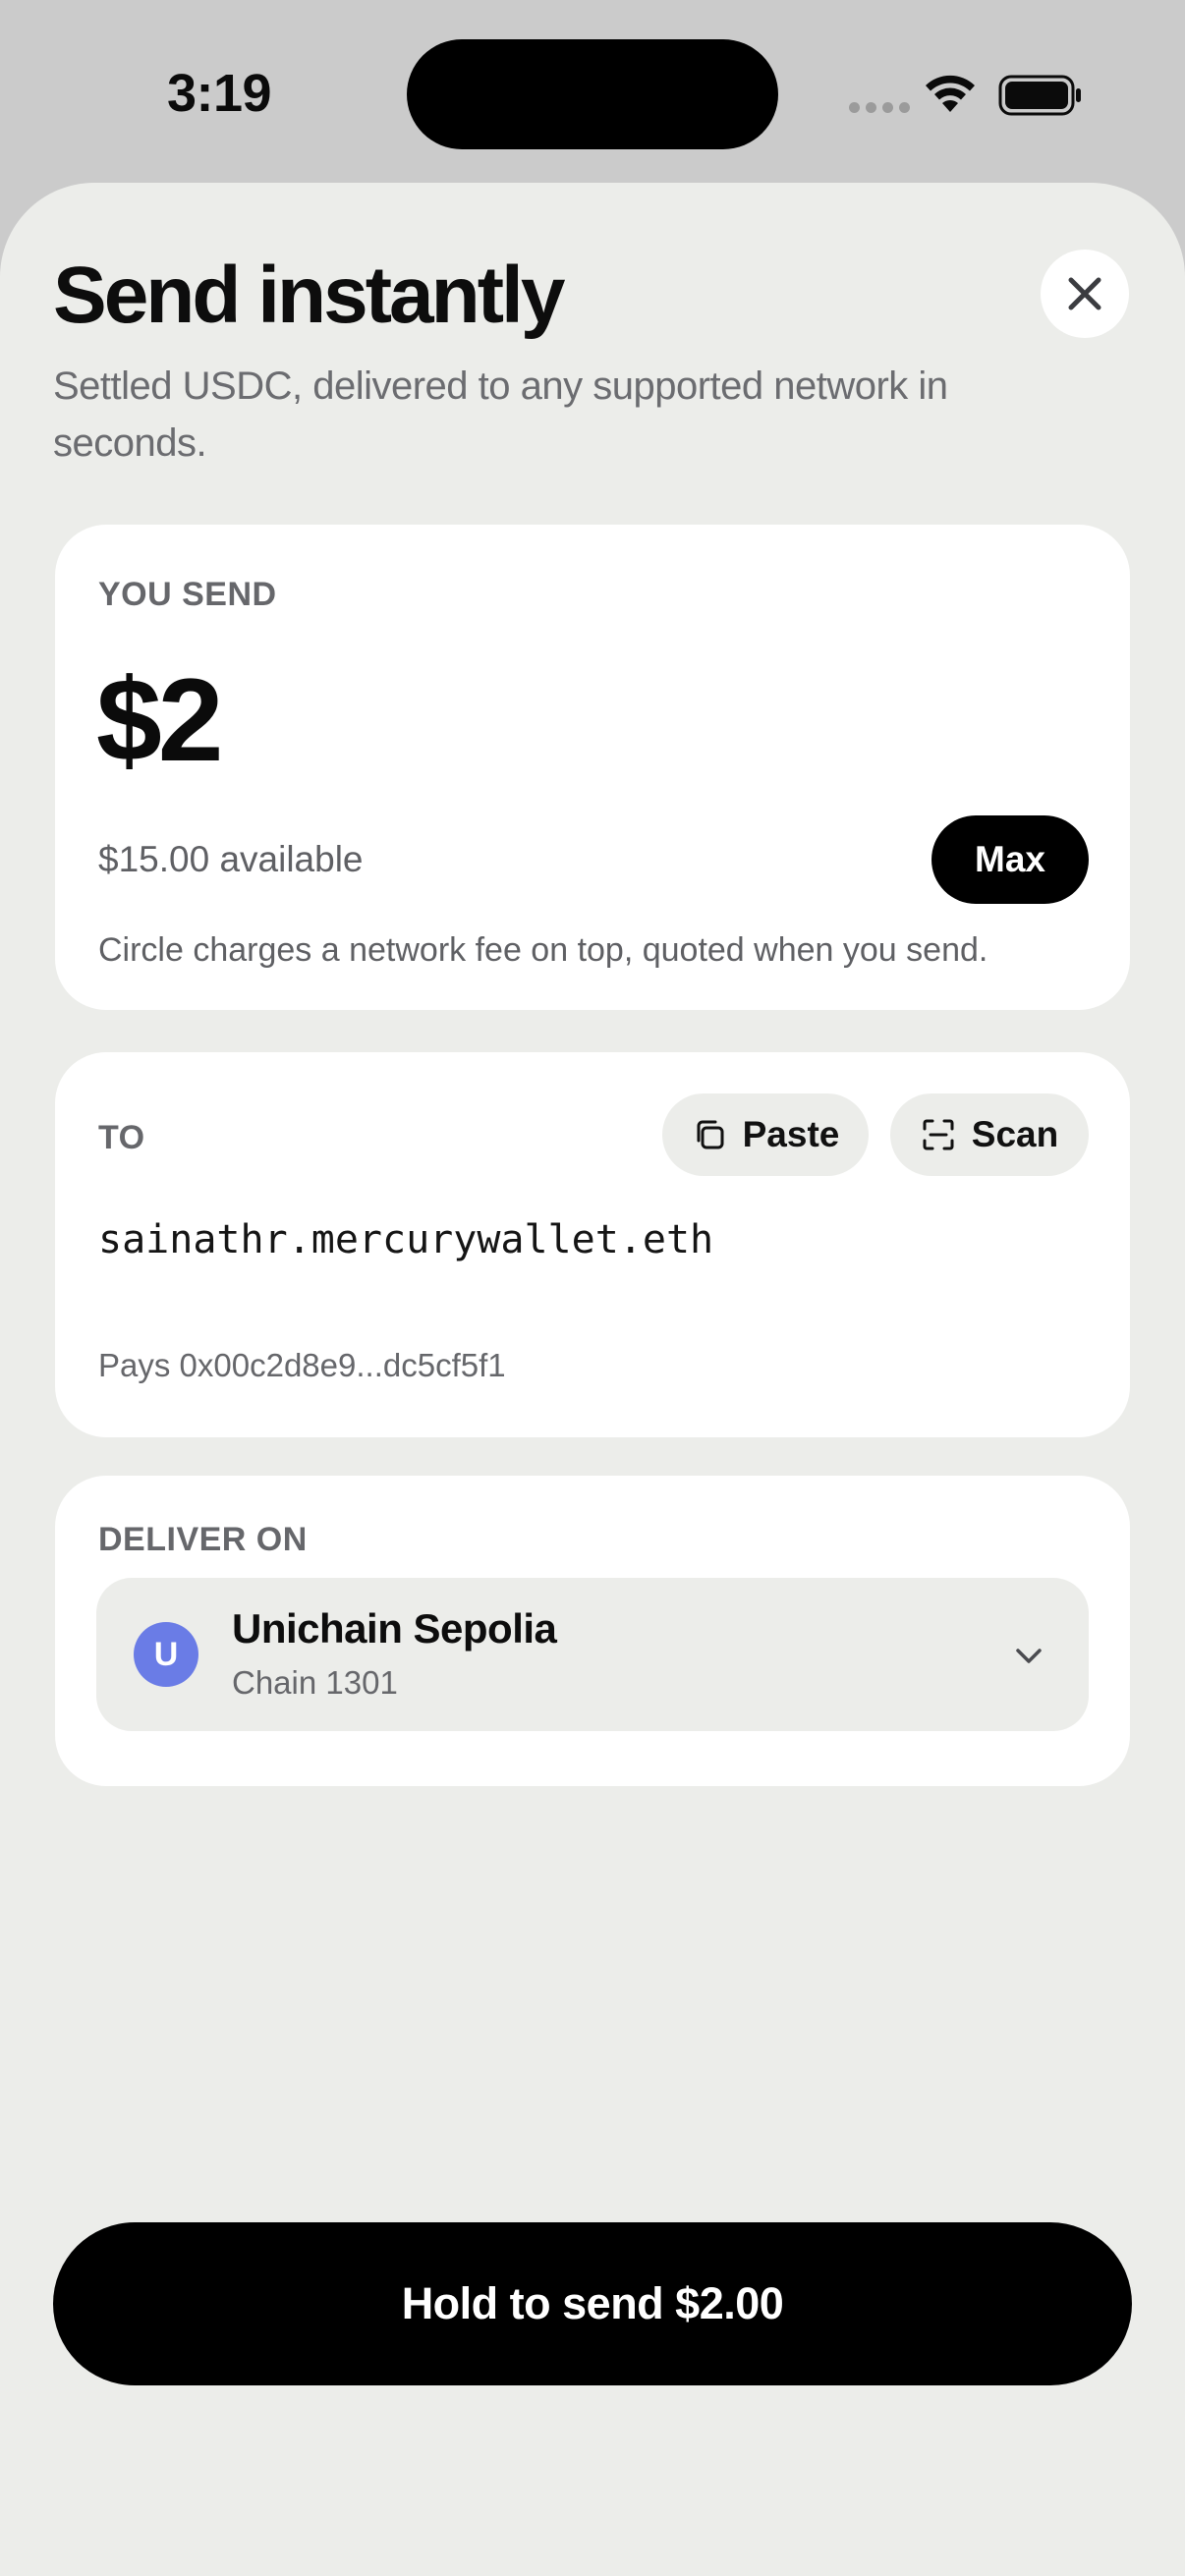 This screenshot has width=1185, height=2576. Describe the element at coordinates (220, 93) in the screenshot. I see `status-time: 3:19` at that location.